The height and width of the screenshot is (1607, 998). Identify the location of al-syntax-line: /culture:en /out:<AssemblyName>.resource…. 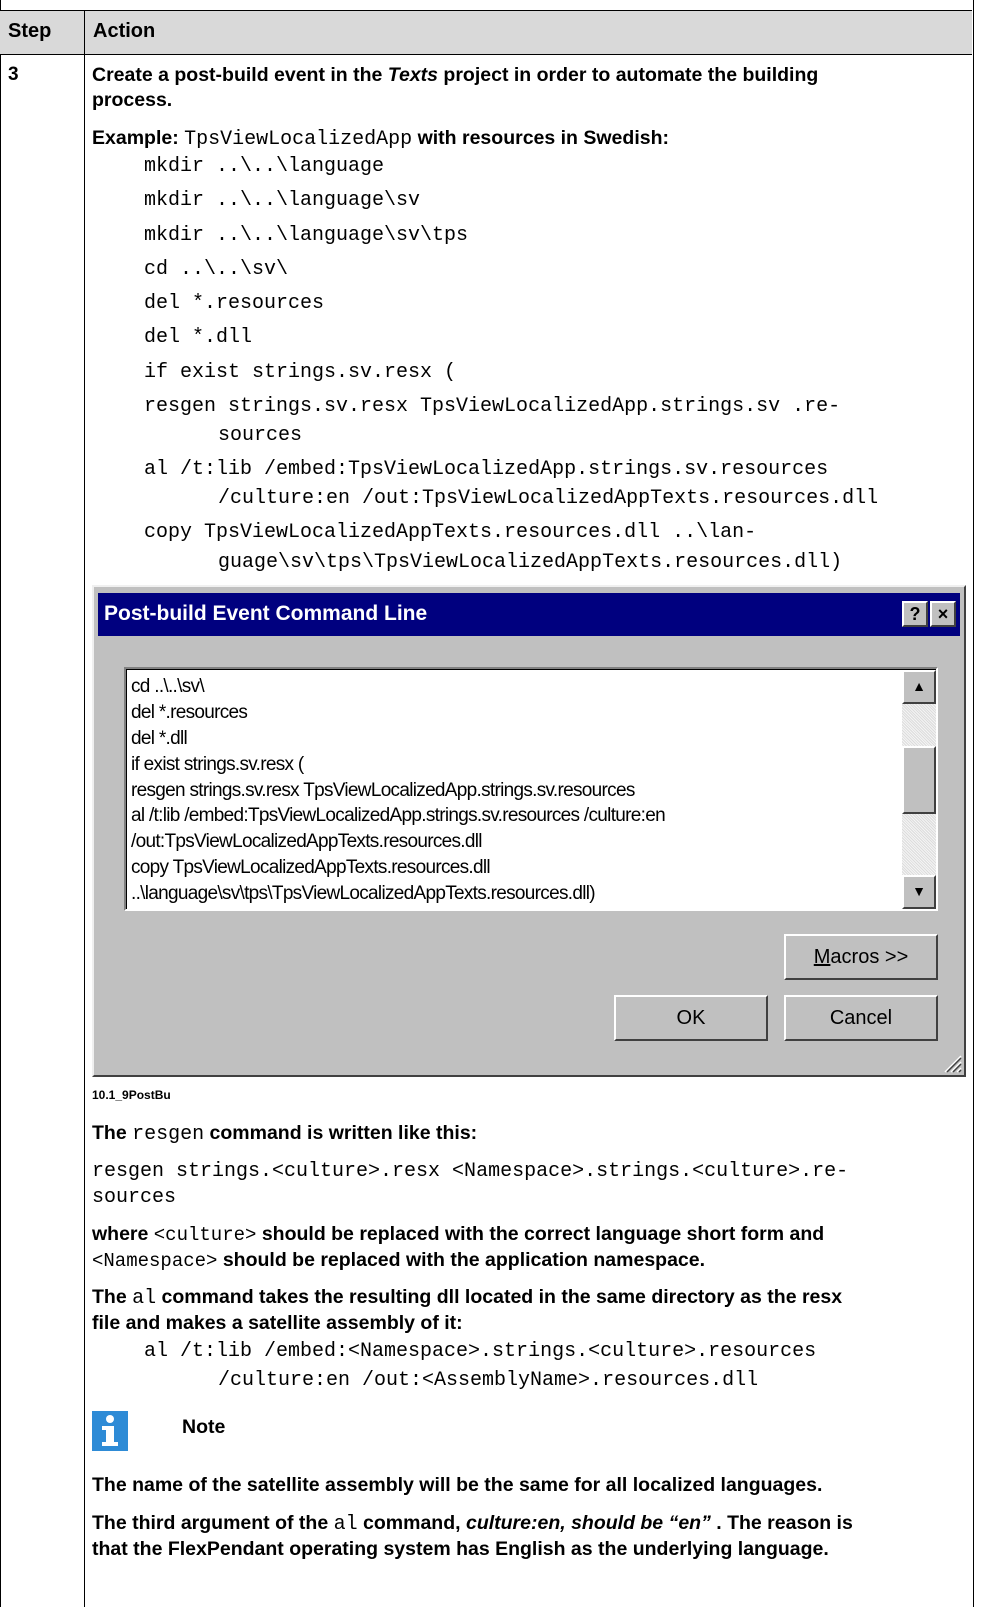
(488, 1380).